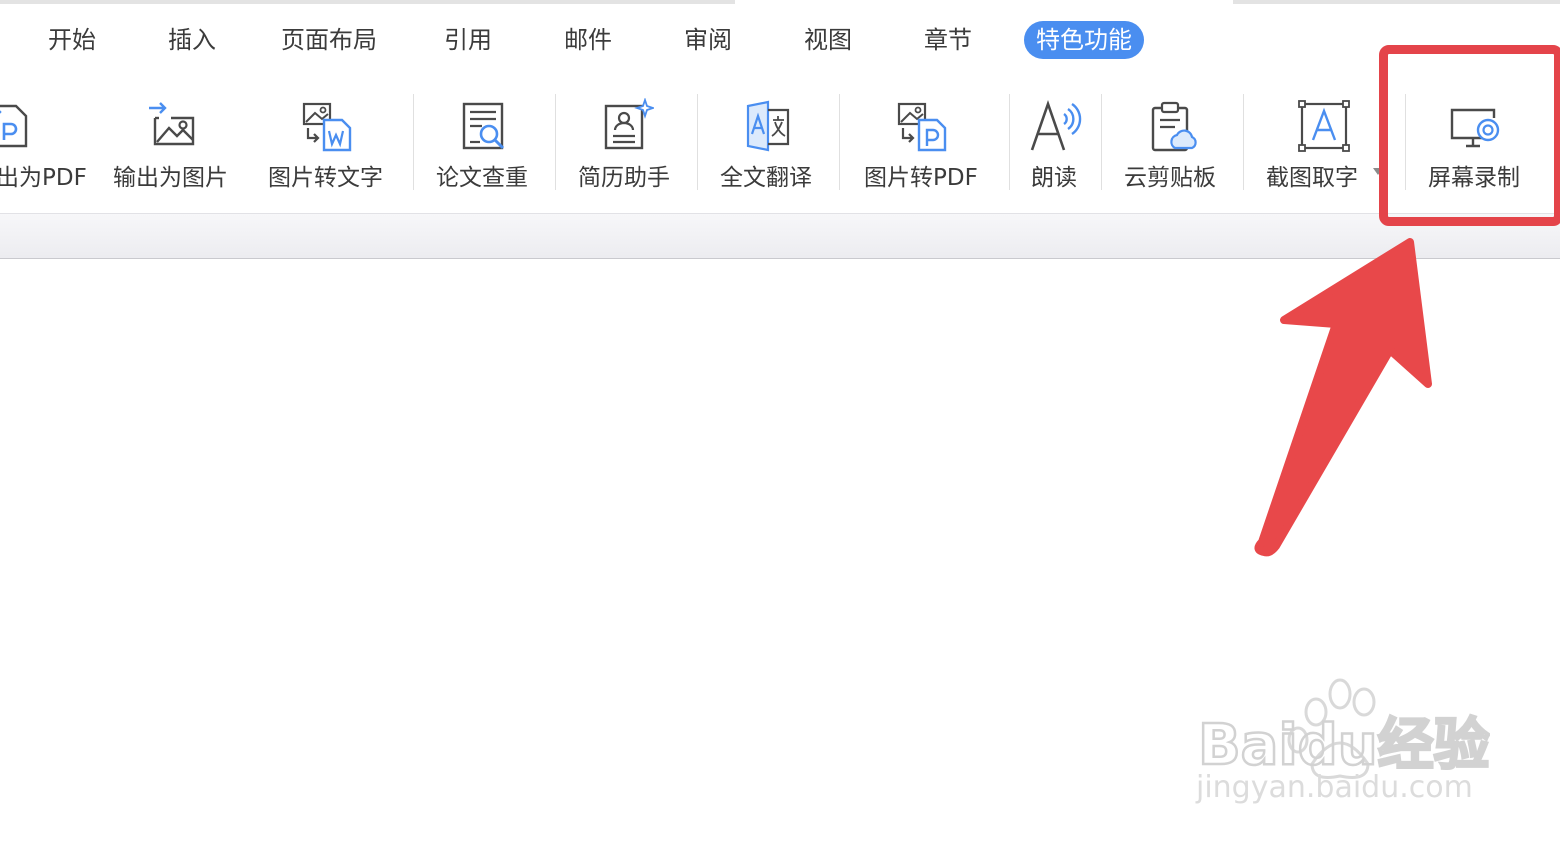 The height and width of the screenshot is (844, 1560). I want to click on image-to-pdf-button: 图片转PDF, so click(923, 142).